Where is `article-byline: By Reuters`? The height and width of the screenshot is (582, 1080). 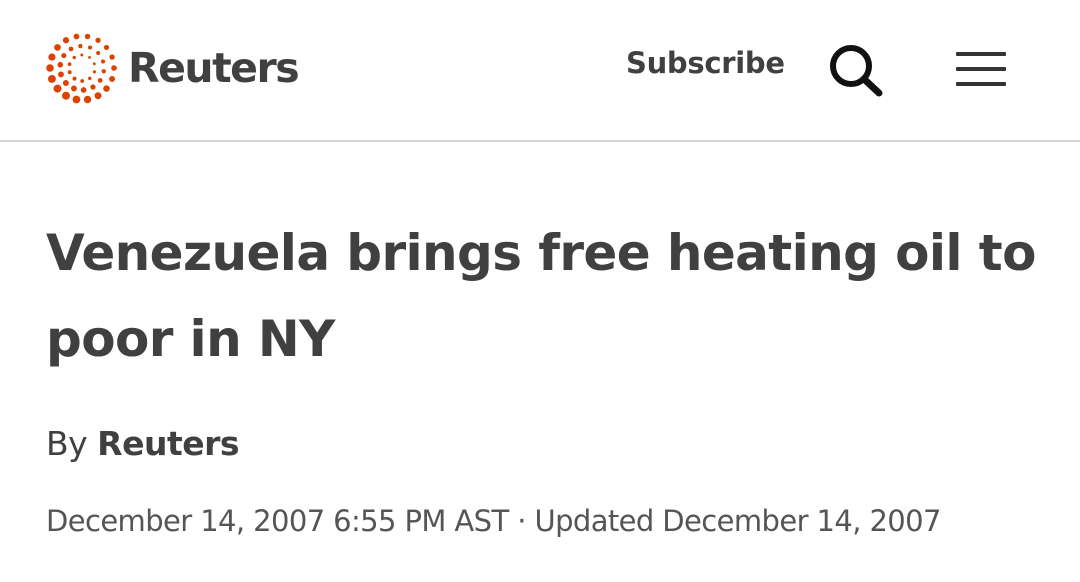 article-byline: By Reuters is located at coordinates (143, 443).